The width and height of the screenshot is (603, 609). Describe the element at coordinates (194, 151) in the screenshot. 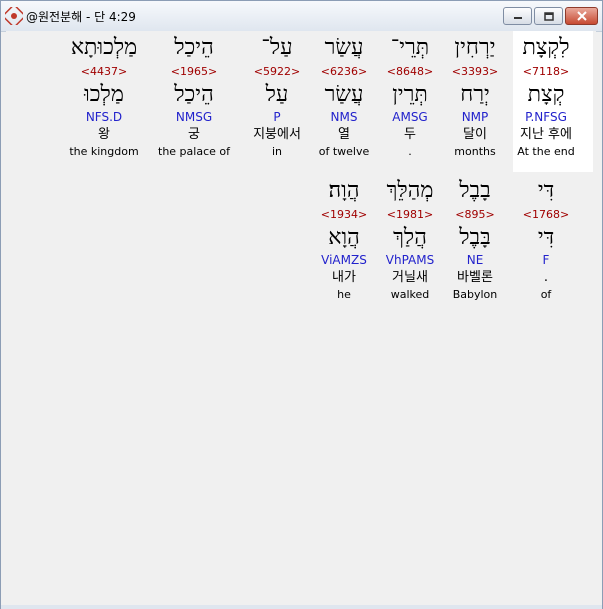

I see `english-gloss: the palace of` at that location.